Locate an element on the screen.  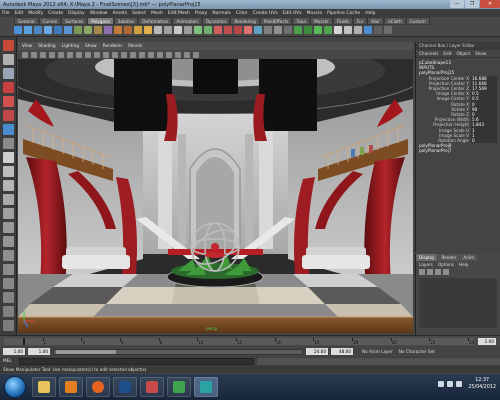
taskbar-photoshop is located at coordinates (125, 387).